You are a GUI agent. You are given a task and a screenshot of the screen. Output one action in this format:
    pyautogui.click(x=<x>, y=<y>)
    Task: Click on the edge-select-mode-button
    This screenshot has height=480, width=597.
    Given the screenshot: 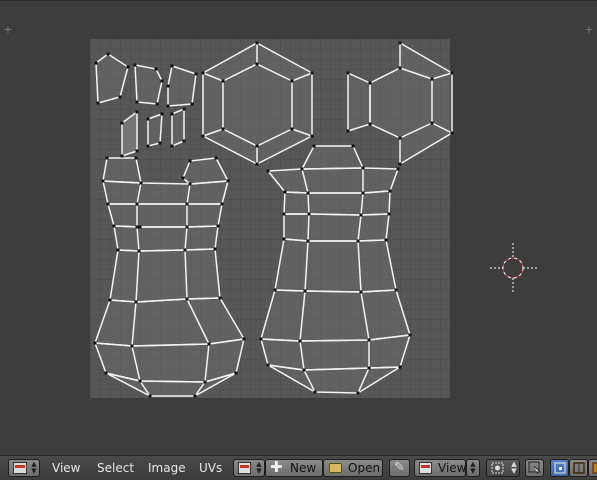 What is the action you would take?
    pyautogui.click(x=578, y=468)
    